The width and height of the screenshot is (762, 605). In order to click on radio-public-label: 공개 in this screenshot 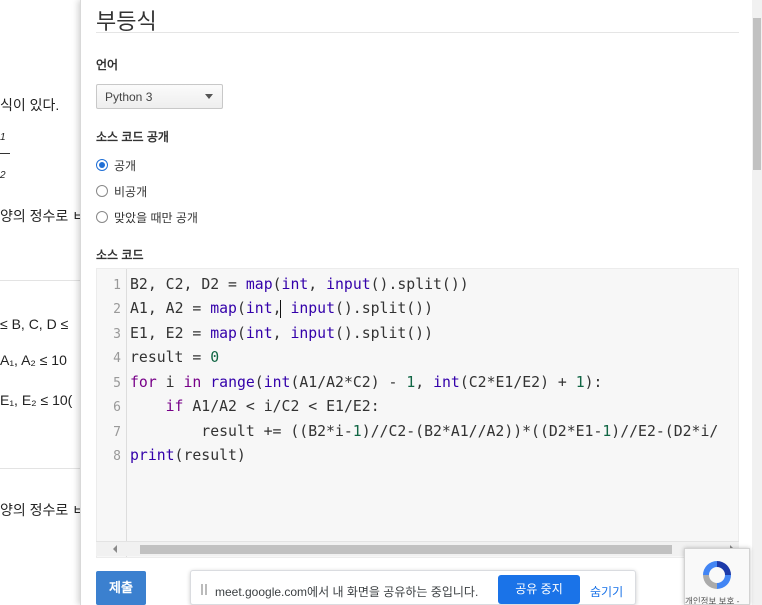, I will do `click(125, 165)`.